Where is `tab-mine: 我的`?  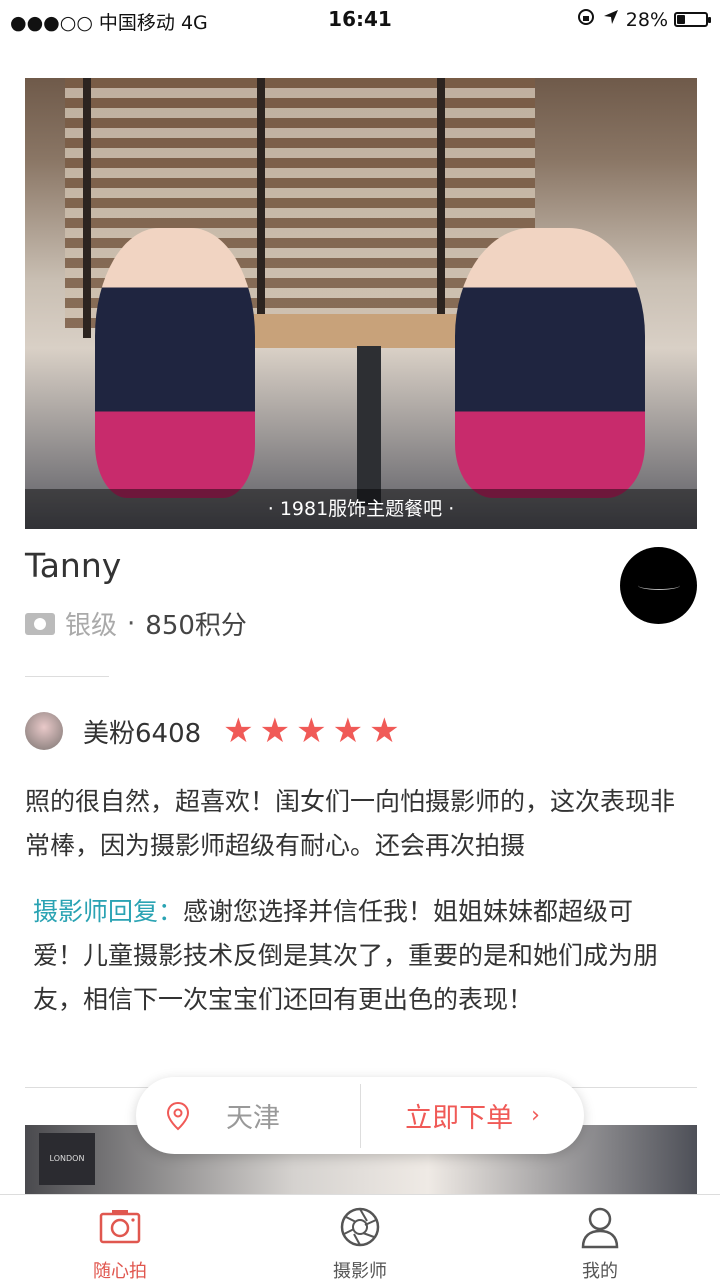 tab-mine: 我的 is located at coordinates (600, 1238).